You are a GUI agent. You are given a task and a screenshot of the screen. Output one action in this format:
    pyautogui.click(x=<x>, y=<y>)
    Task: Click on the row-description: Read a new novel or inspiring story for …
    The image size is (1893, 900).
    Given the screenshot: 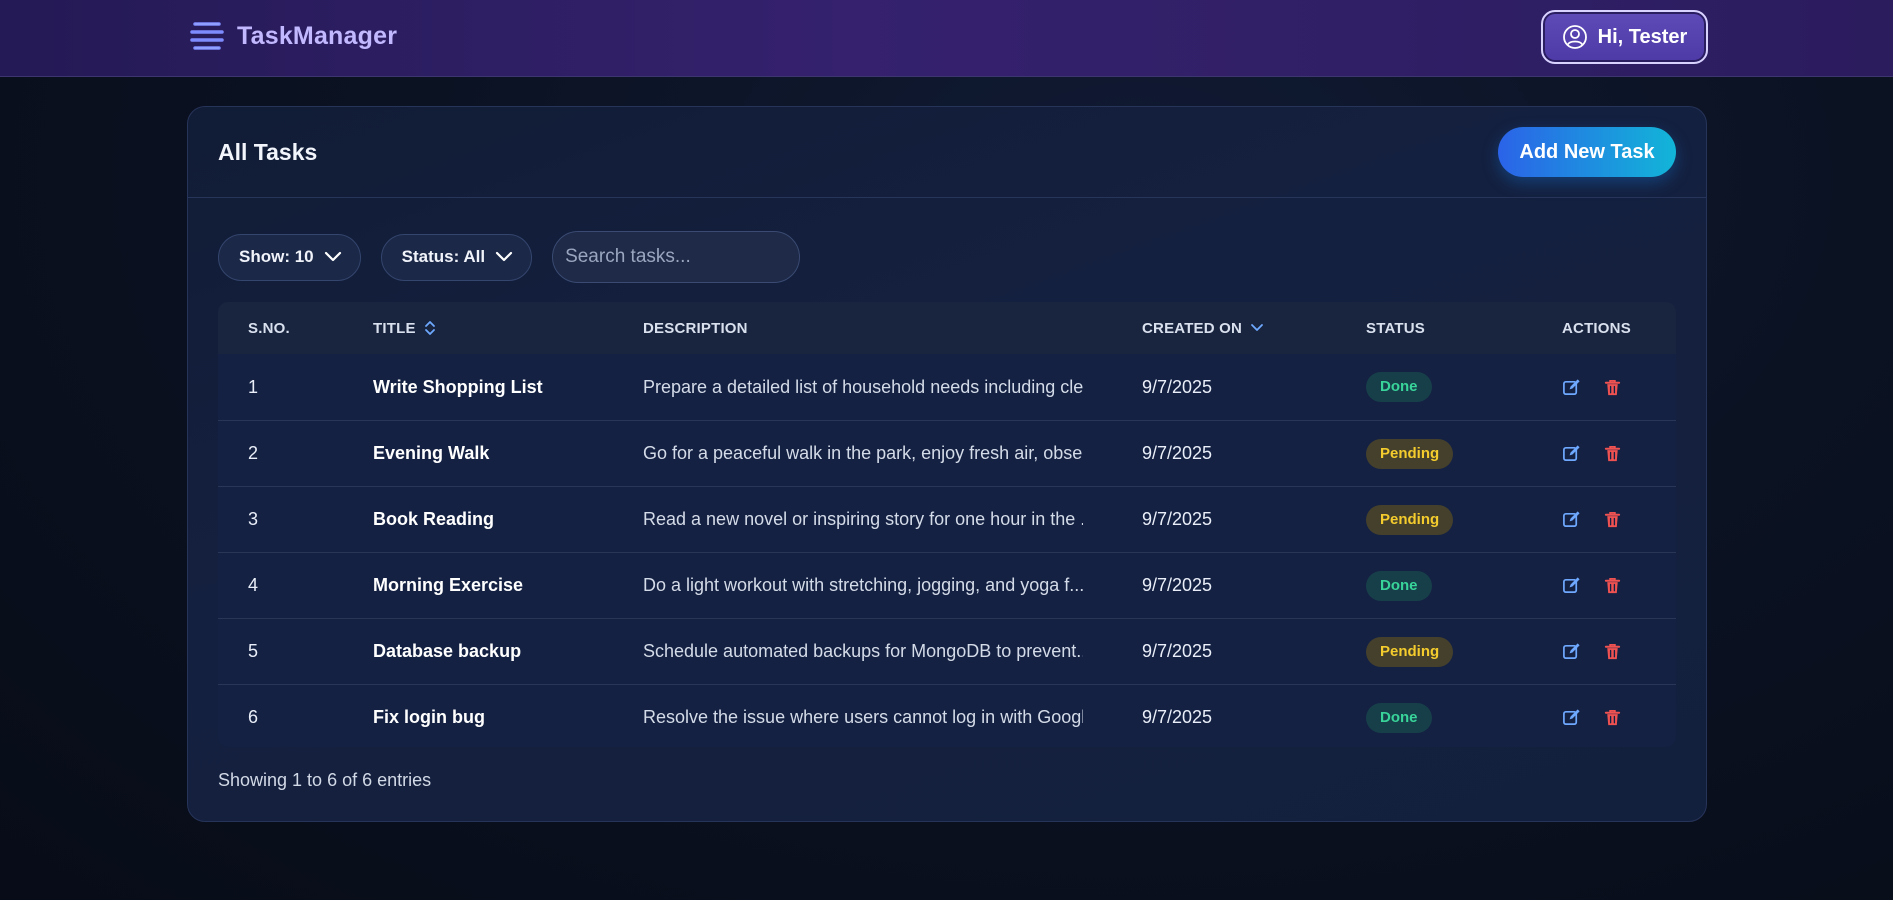 What is the action you would take?
    pyautogui.click(x=863, y=519)
    